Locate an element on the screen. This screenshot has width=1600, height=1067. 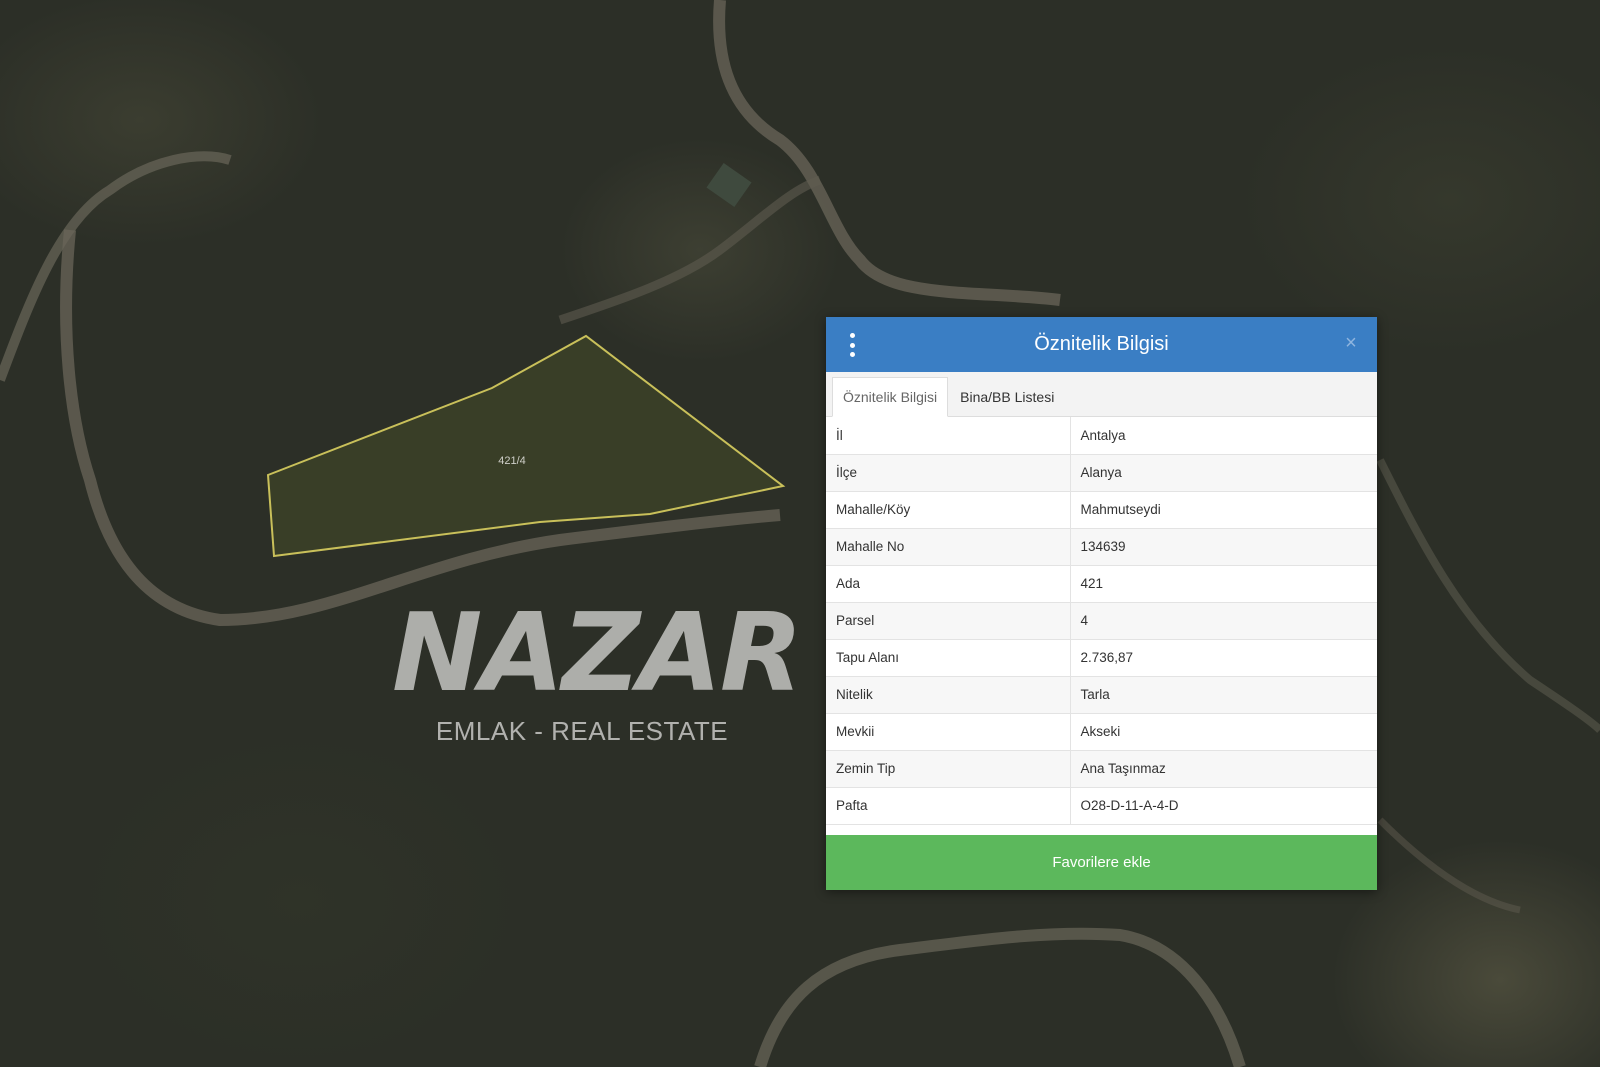
attribute-value: Antalya is located at coordinates (1223, 436).